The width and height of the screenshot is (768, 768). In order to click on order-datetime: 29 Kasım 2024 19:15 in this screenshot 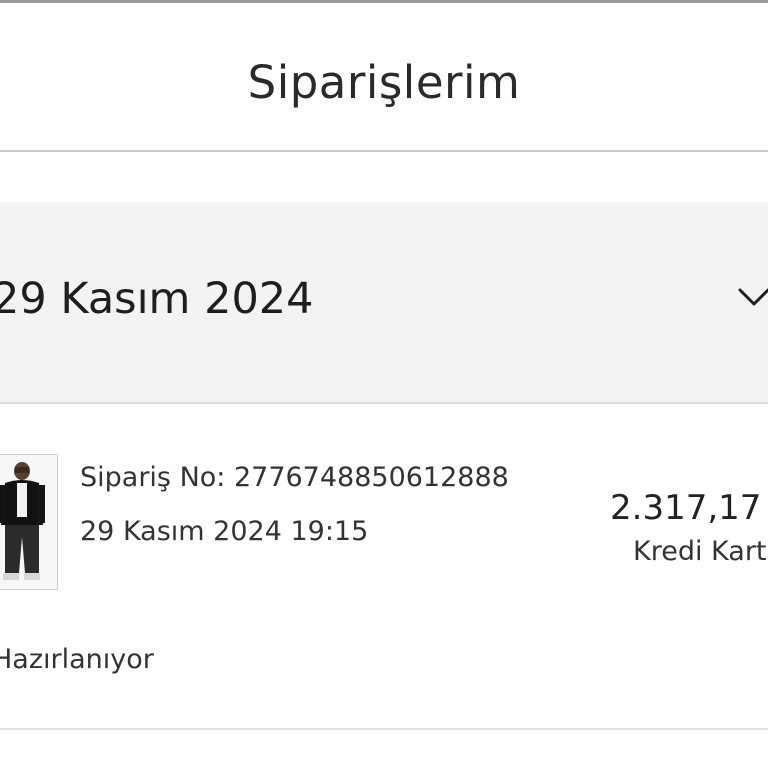, I will do `click(224, 531)`.